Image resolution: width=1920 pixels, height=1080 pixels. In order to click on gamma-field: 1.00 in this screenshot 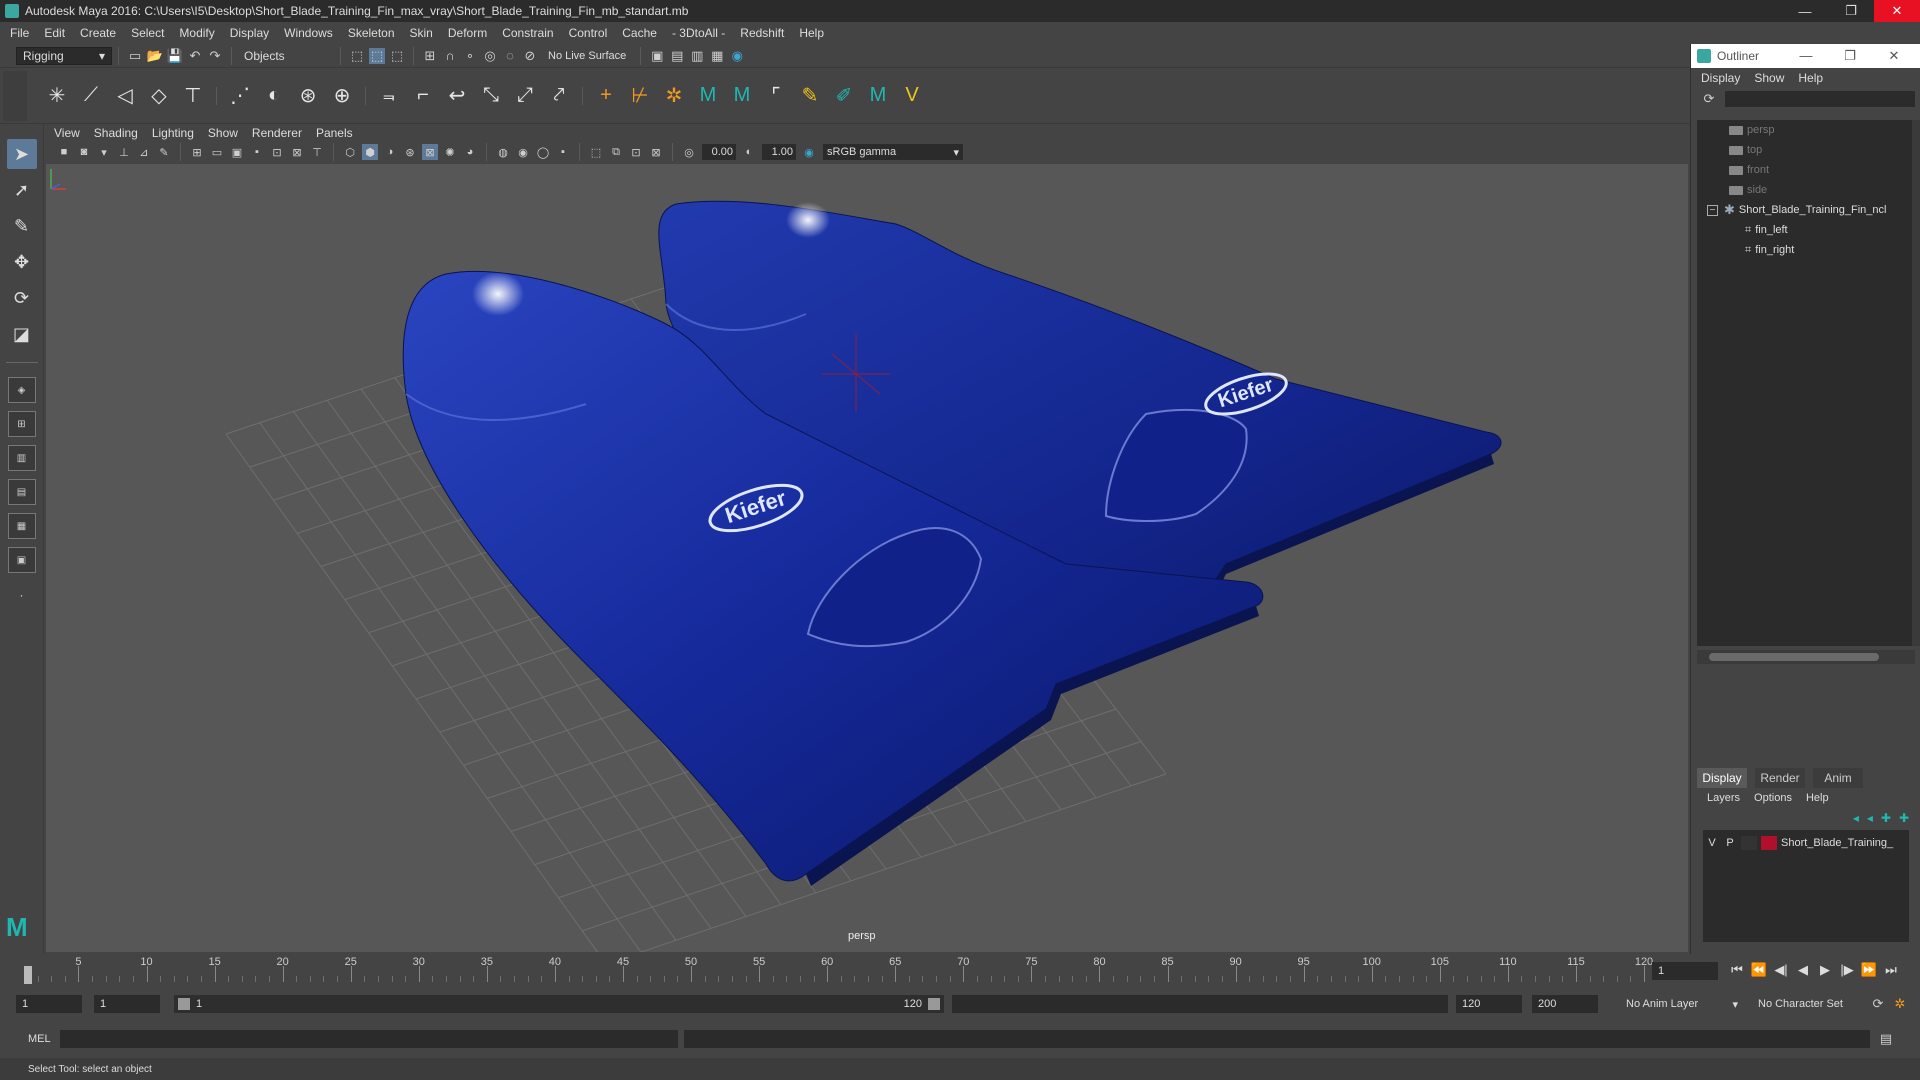, I will do `click(779, 152)`.